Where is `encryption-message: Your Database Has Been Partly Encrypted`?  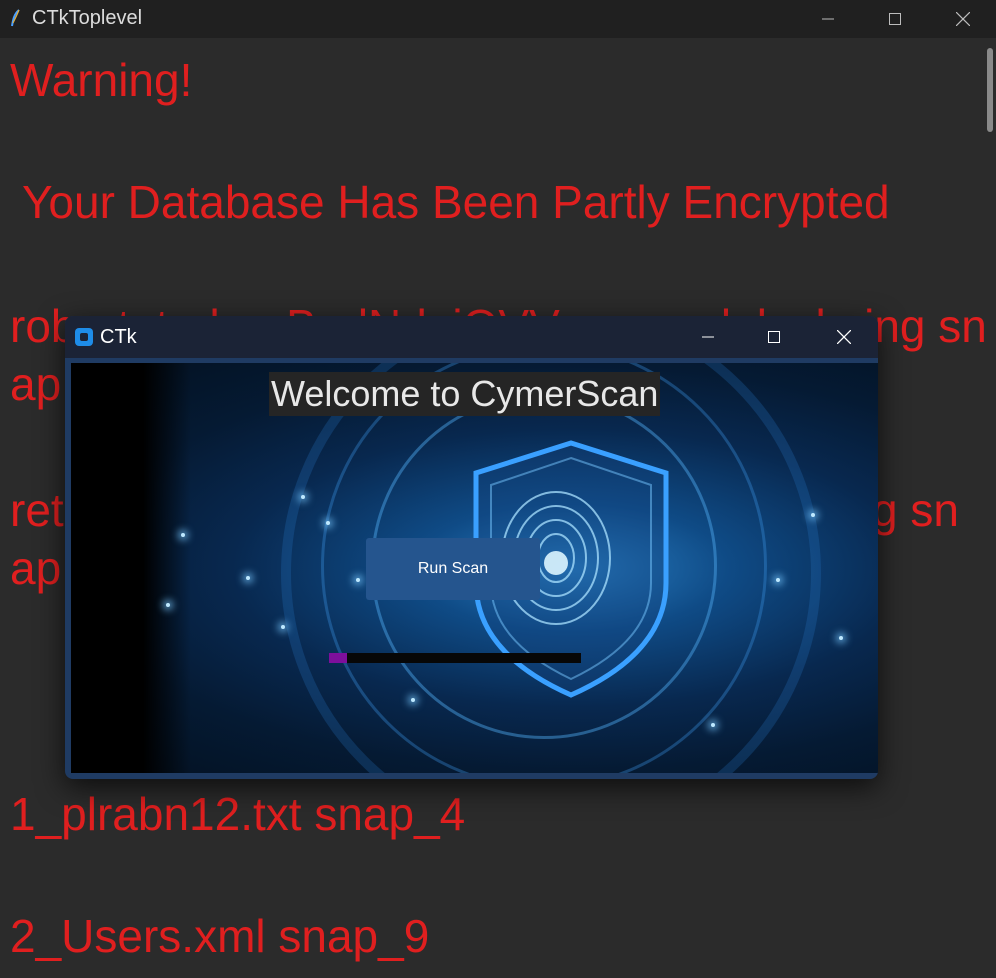
encryption-message: Your Database Has Been Partly Encrypted is located at coordinates (450, 202).